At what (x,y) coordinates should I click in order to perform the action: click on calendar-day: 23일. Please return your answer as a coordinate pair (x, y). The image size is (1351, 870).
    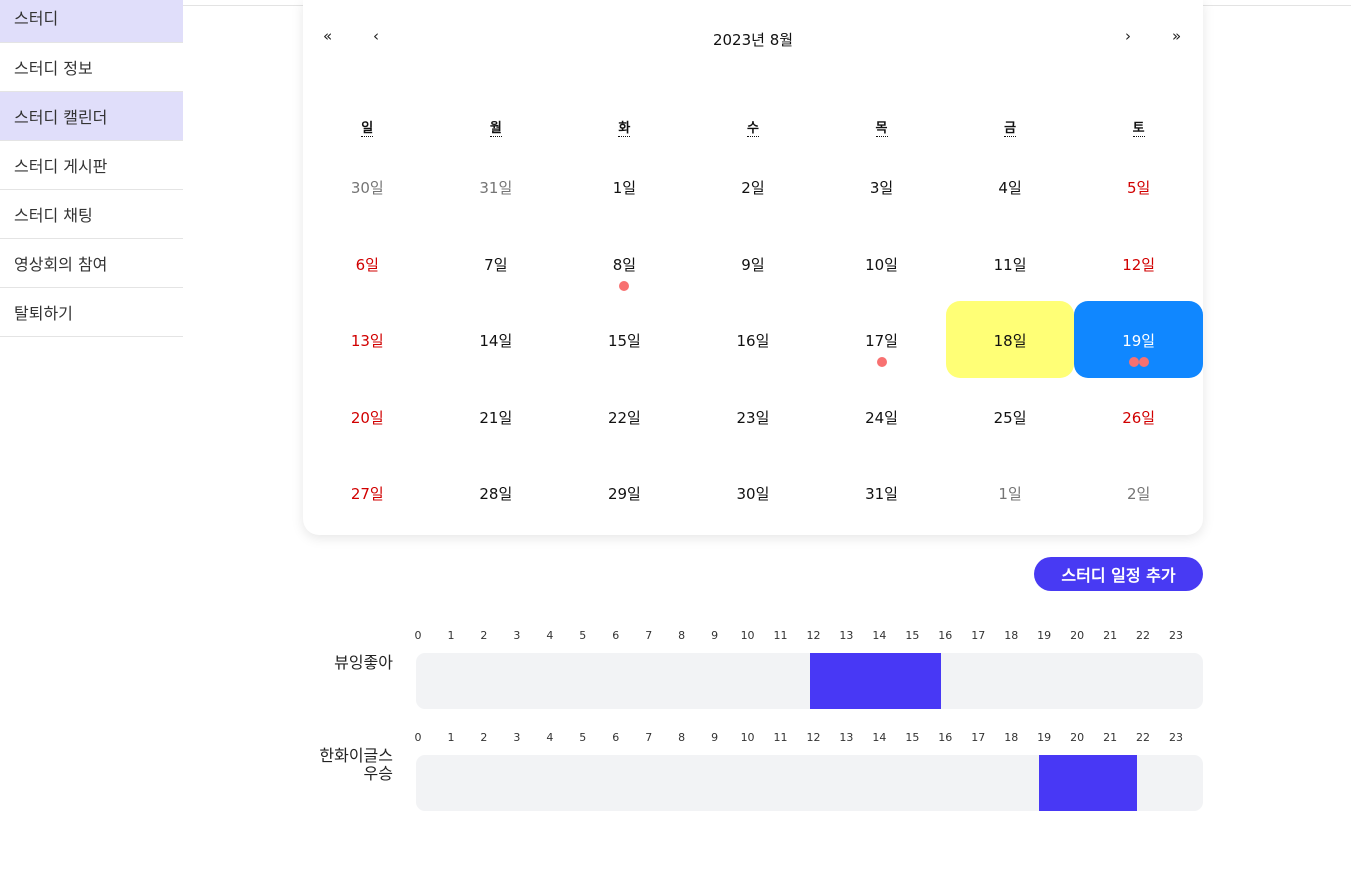
    Looking at the image, I should click on (753, 416).